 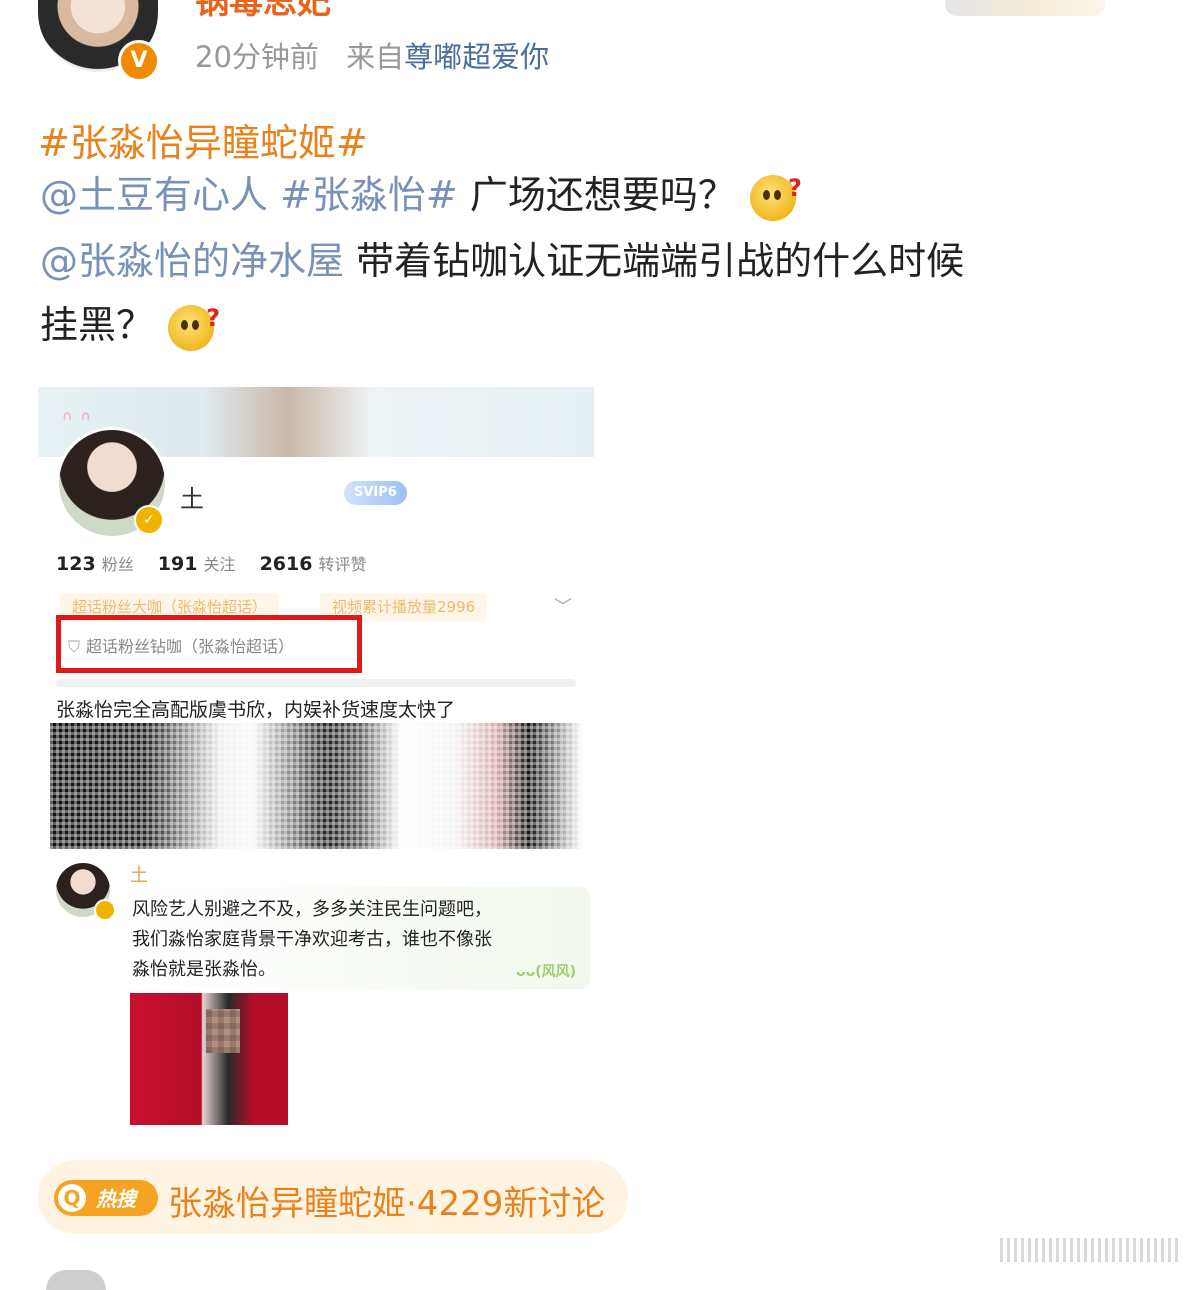 I want to click on face-mosaic, so click(x=223, y=1031).